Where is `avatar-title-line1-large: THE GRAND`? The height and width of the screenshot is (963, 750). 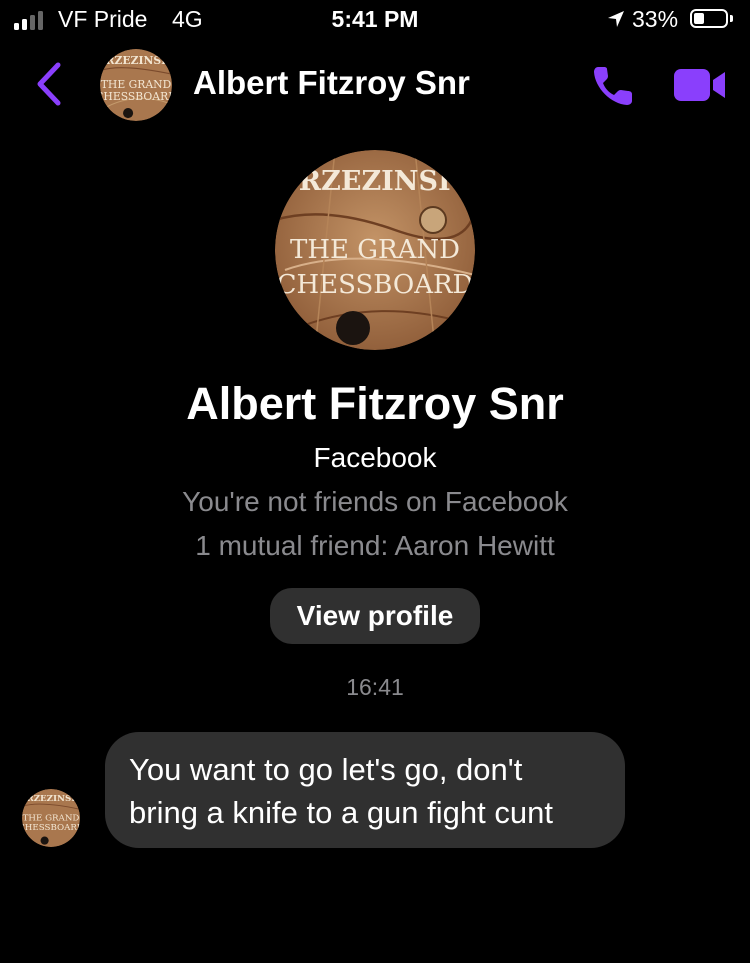
avatar-title-line1-large: THE GRAND is located at coordinates (375, 250).